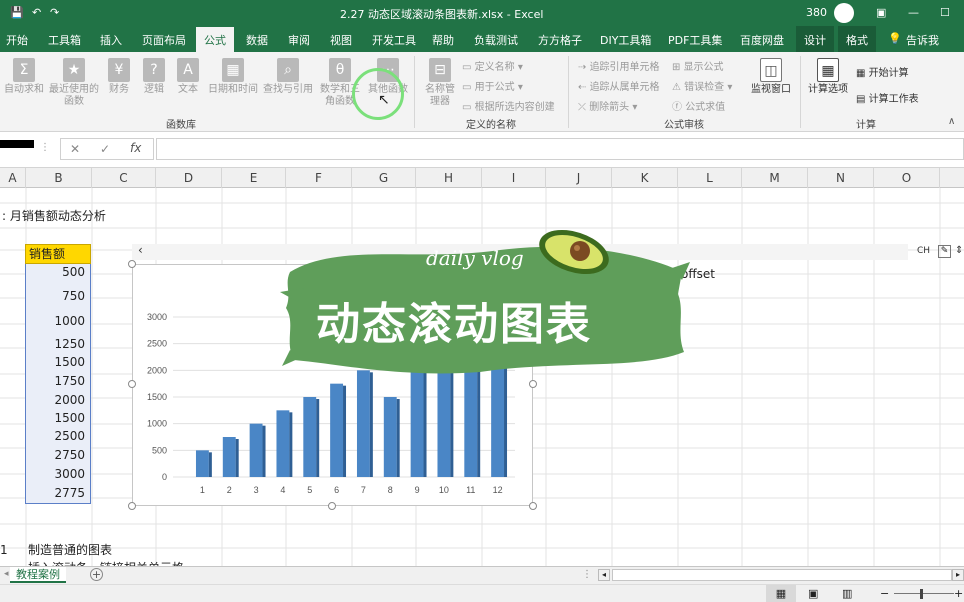 The width and height of the screenshot is (964, 602). I want to click on sales-value-cell: 1000, so click(57, 321).